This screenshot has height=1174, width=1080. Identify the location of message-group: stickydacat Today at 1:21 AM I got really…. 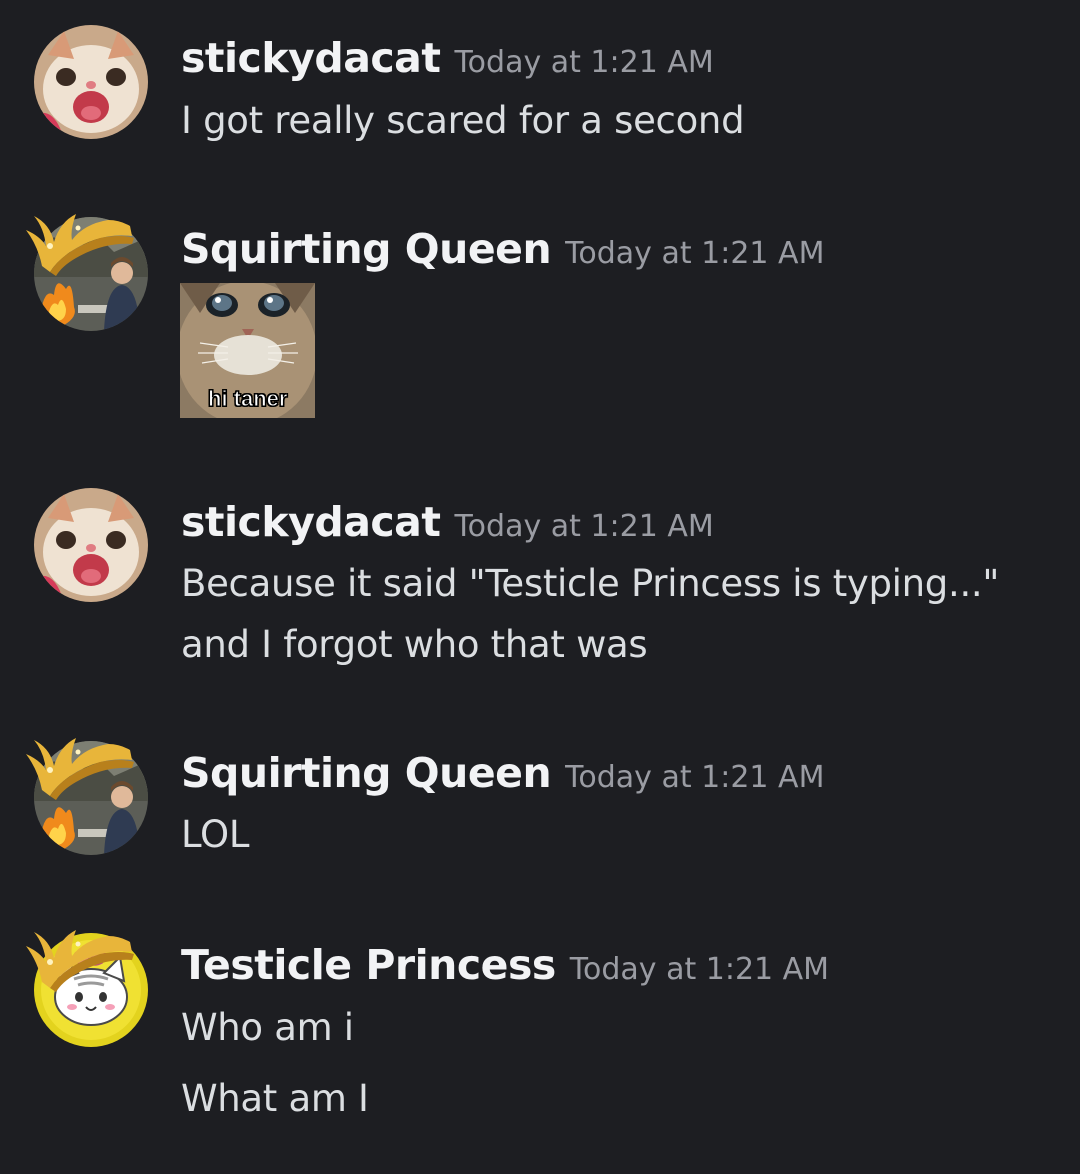
(540, 85).